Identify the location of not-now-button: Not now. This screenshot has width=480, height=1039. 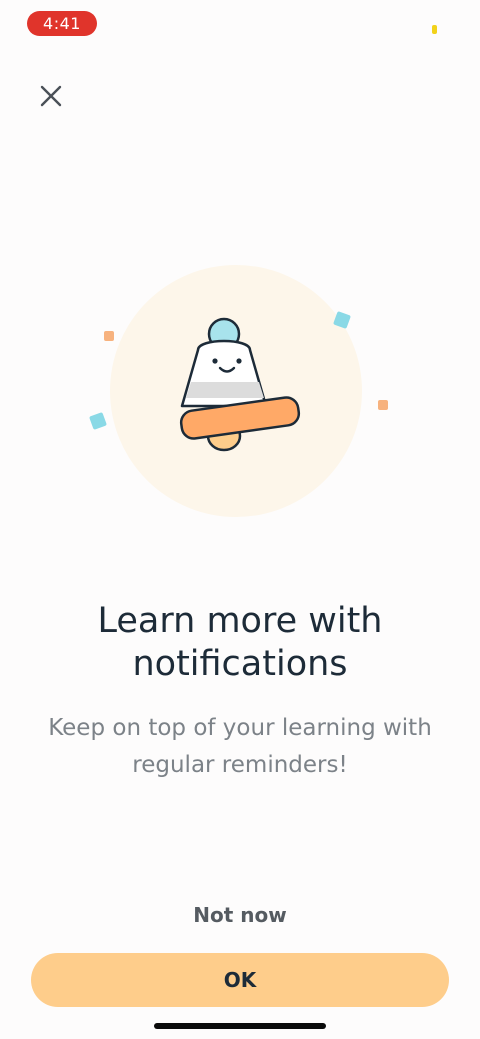
(240, 915).